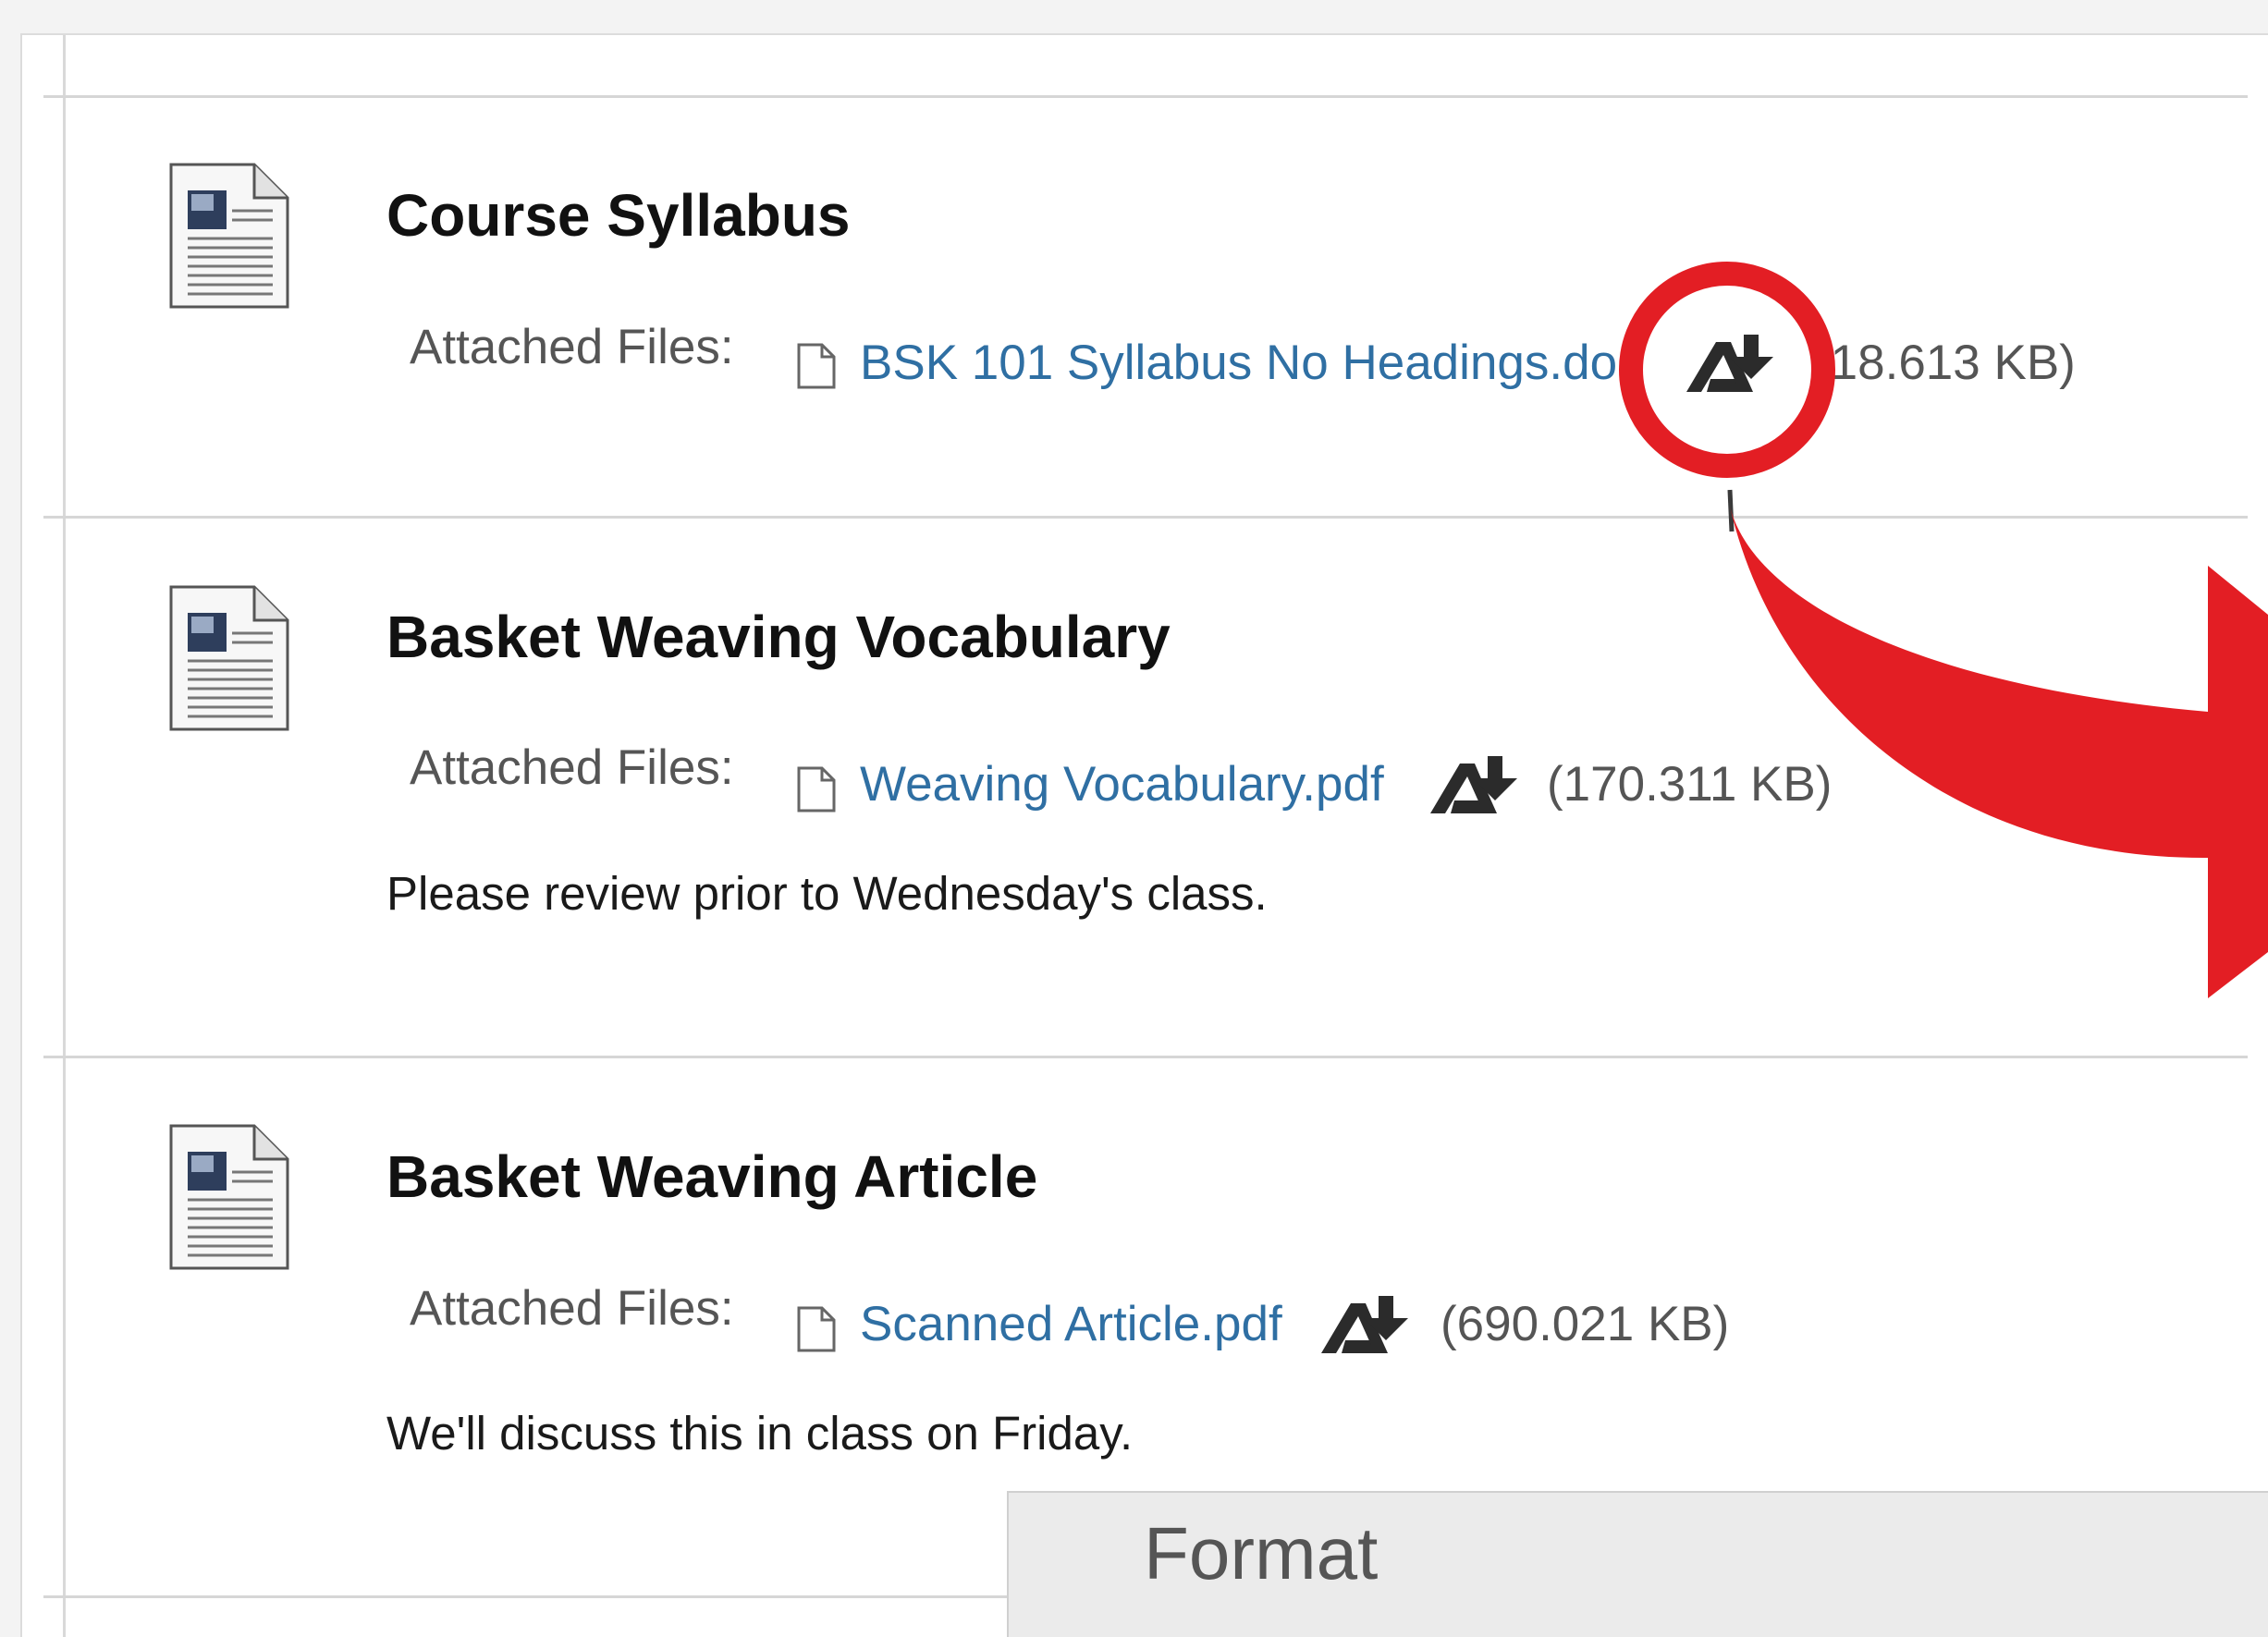 This screenshot has width=2268, height=1637. I want to click on attached-file-link: Weaving Vocabulary.pdf, so click(1122, 784).